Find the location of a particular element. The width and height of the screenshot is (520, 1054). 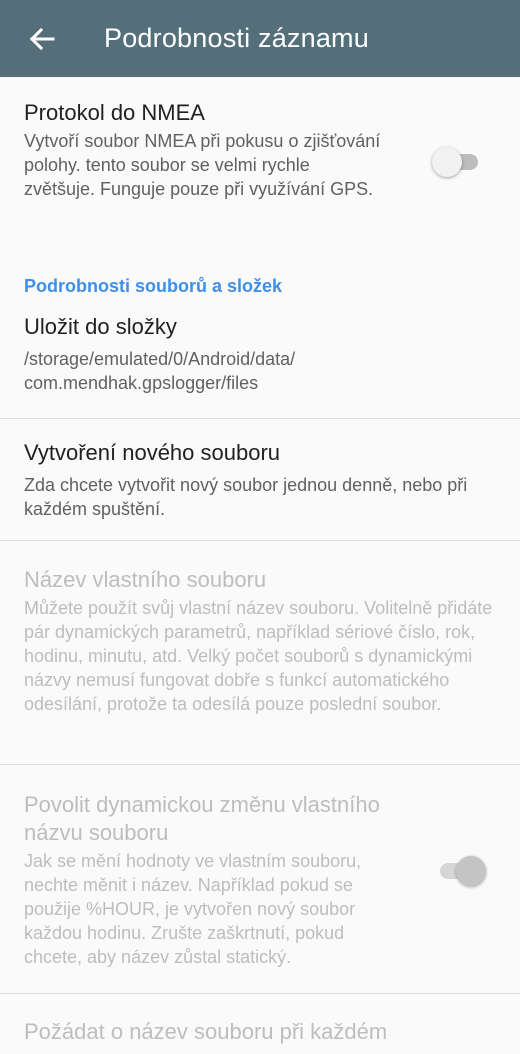

category-header: Podrobnosti souborů a složek is located at coordinates (153, 286).